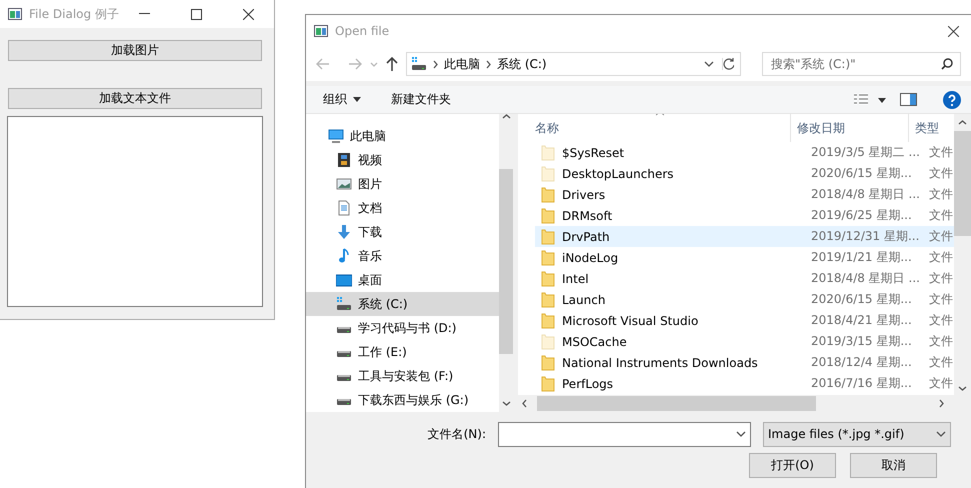  I want to click on cancel-button: 取消, so click(893, 465).